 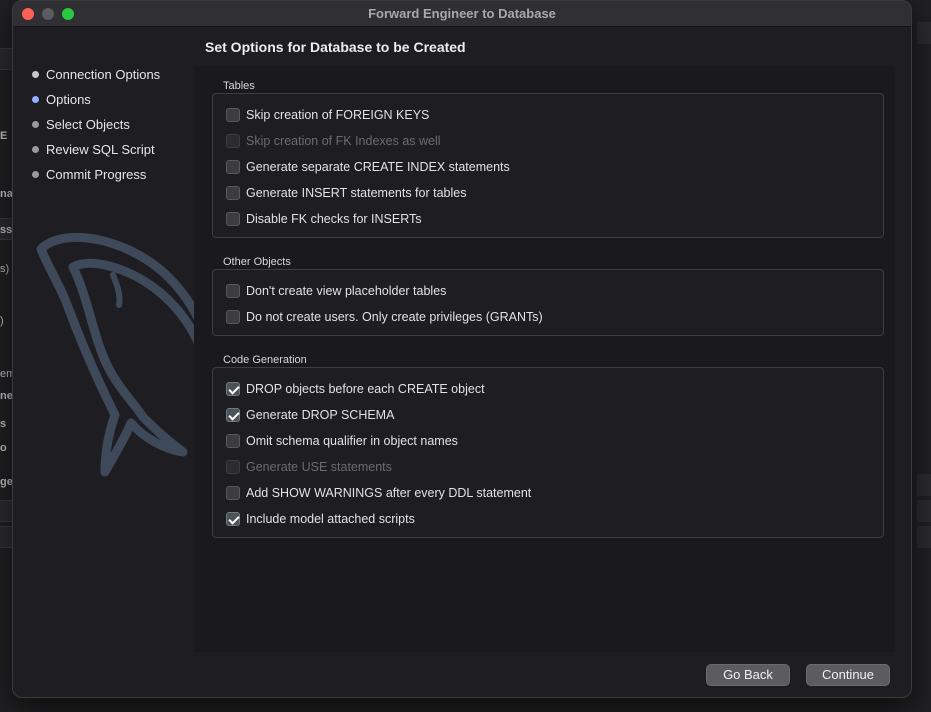 I want to click on option-label: Omit schema qualifier in object names, so click(x=352, y=441).